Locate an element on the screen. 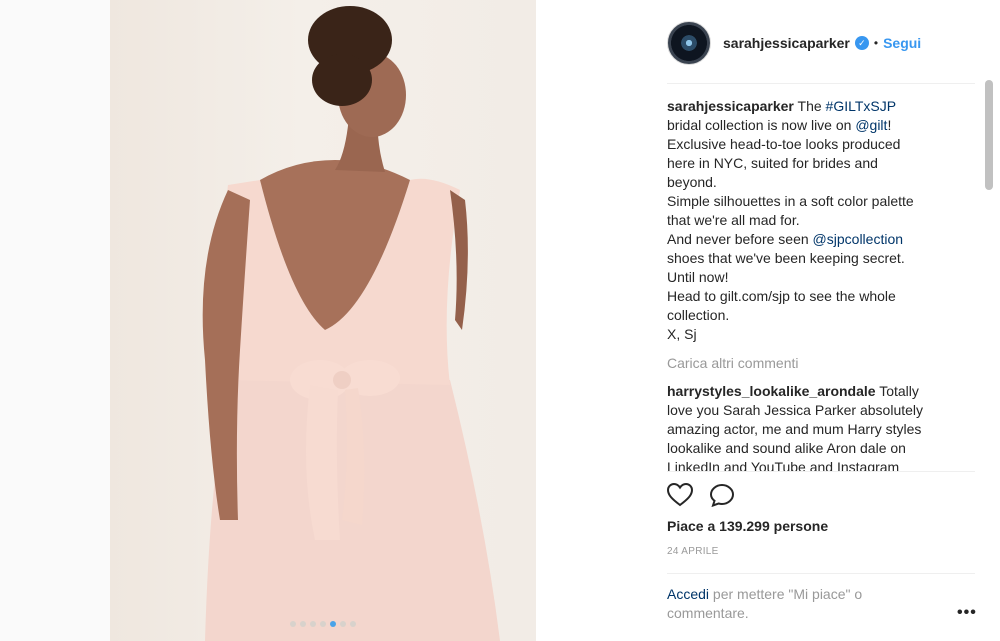 This screenshot has height=641, width=1000. caption-text: X, Sj is located at coordinates (682, 334).